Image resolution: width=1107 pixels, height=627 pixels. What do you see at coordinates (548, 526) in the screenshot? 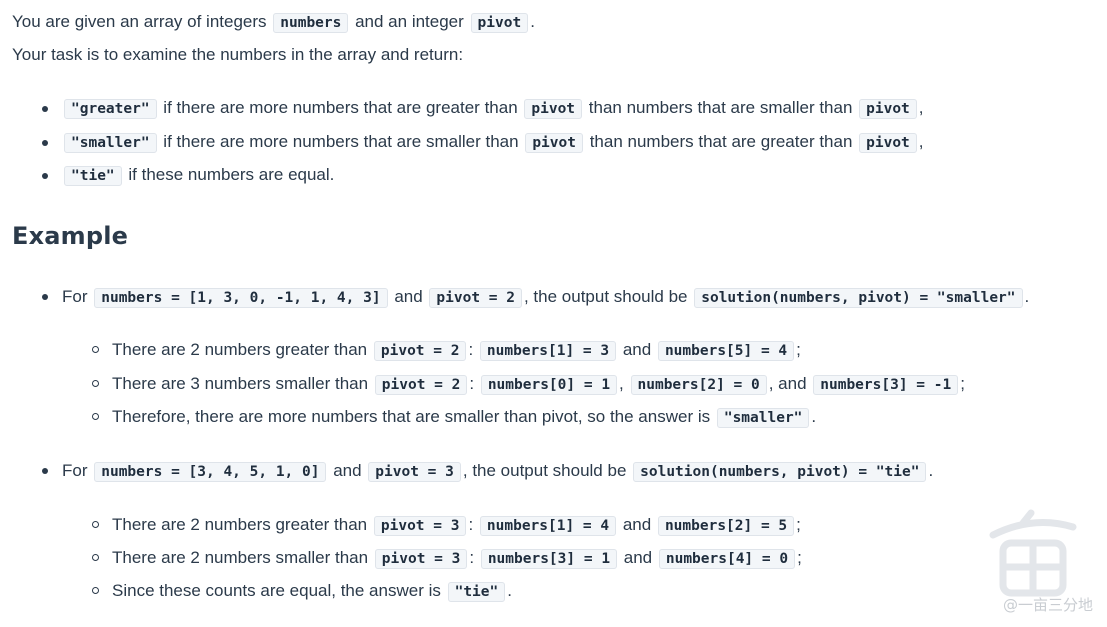
I see `inline-code: numbers[1] = 4` at bounding box center [548, 526].